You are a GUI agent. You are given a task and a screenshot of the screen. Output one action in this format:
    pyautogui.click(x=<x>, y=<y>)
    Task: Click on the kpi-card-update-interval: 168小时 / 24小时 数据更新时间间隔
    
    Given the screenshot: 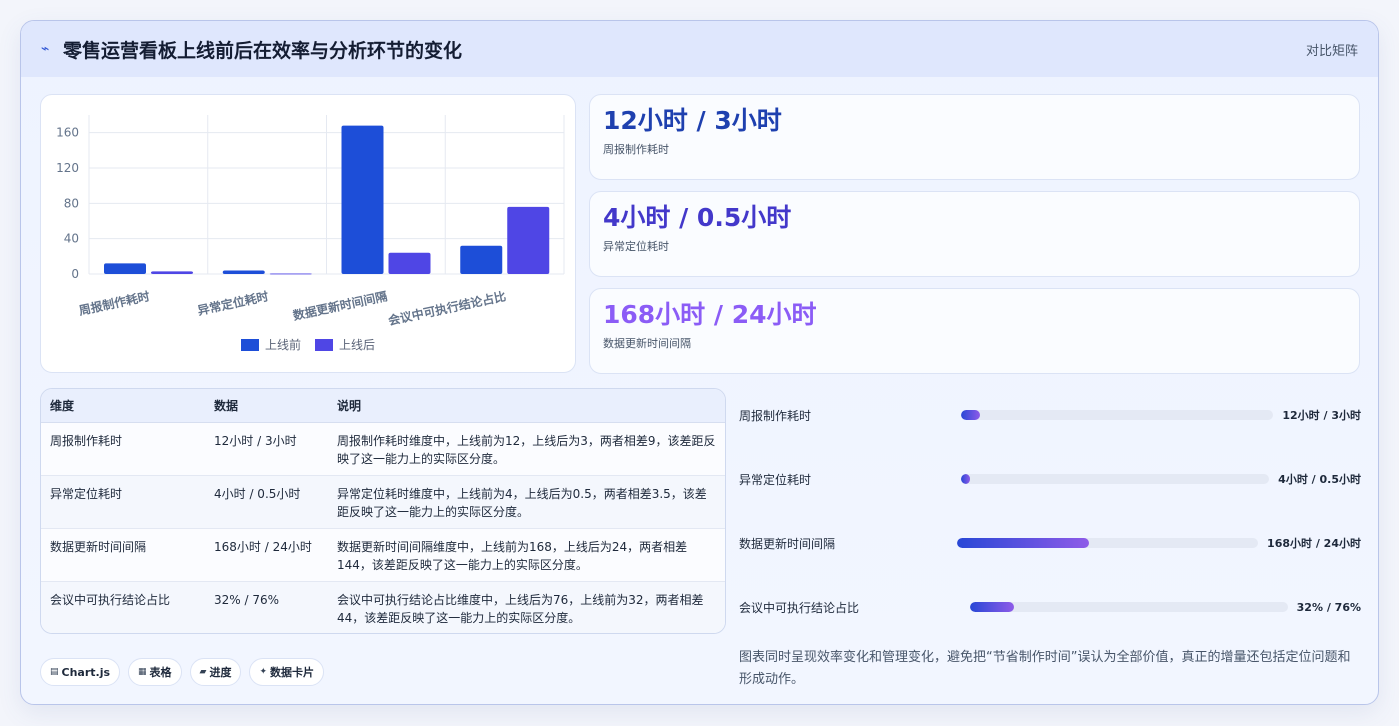 What is the action you would take?
    pyautogui.click(x=974, y=331)
    